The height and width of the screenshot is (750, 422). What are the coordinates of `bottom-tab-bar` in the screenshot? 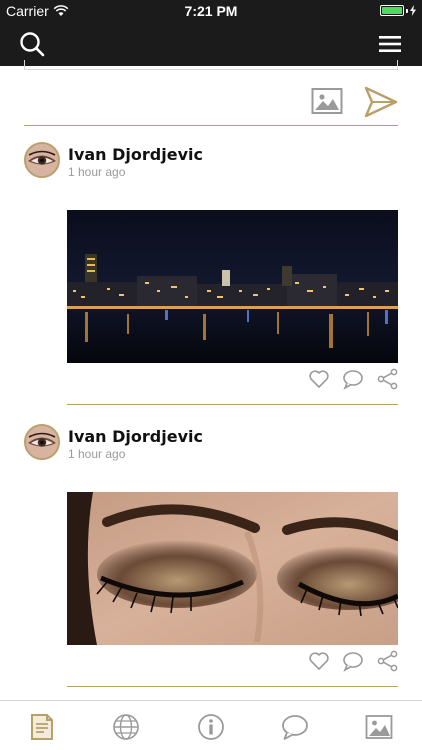 It's located at (211, 725).